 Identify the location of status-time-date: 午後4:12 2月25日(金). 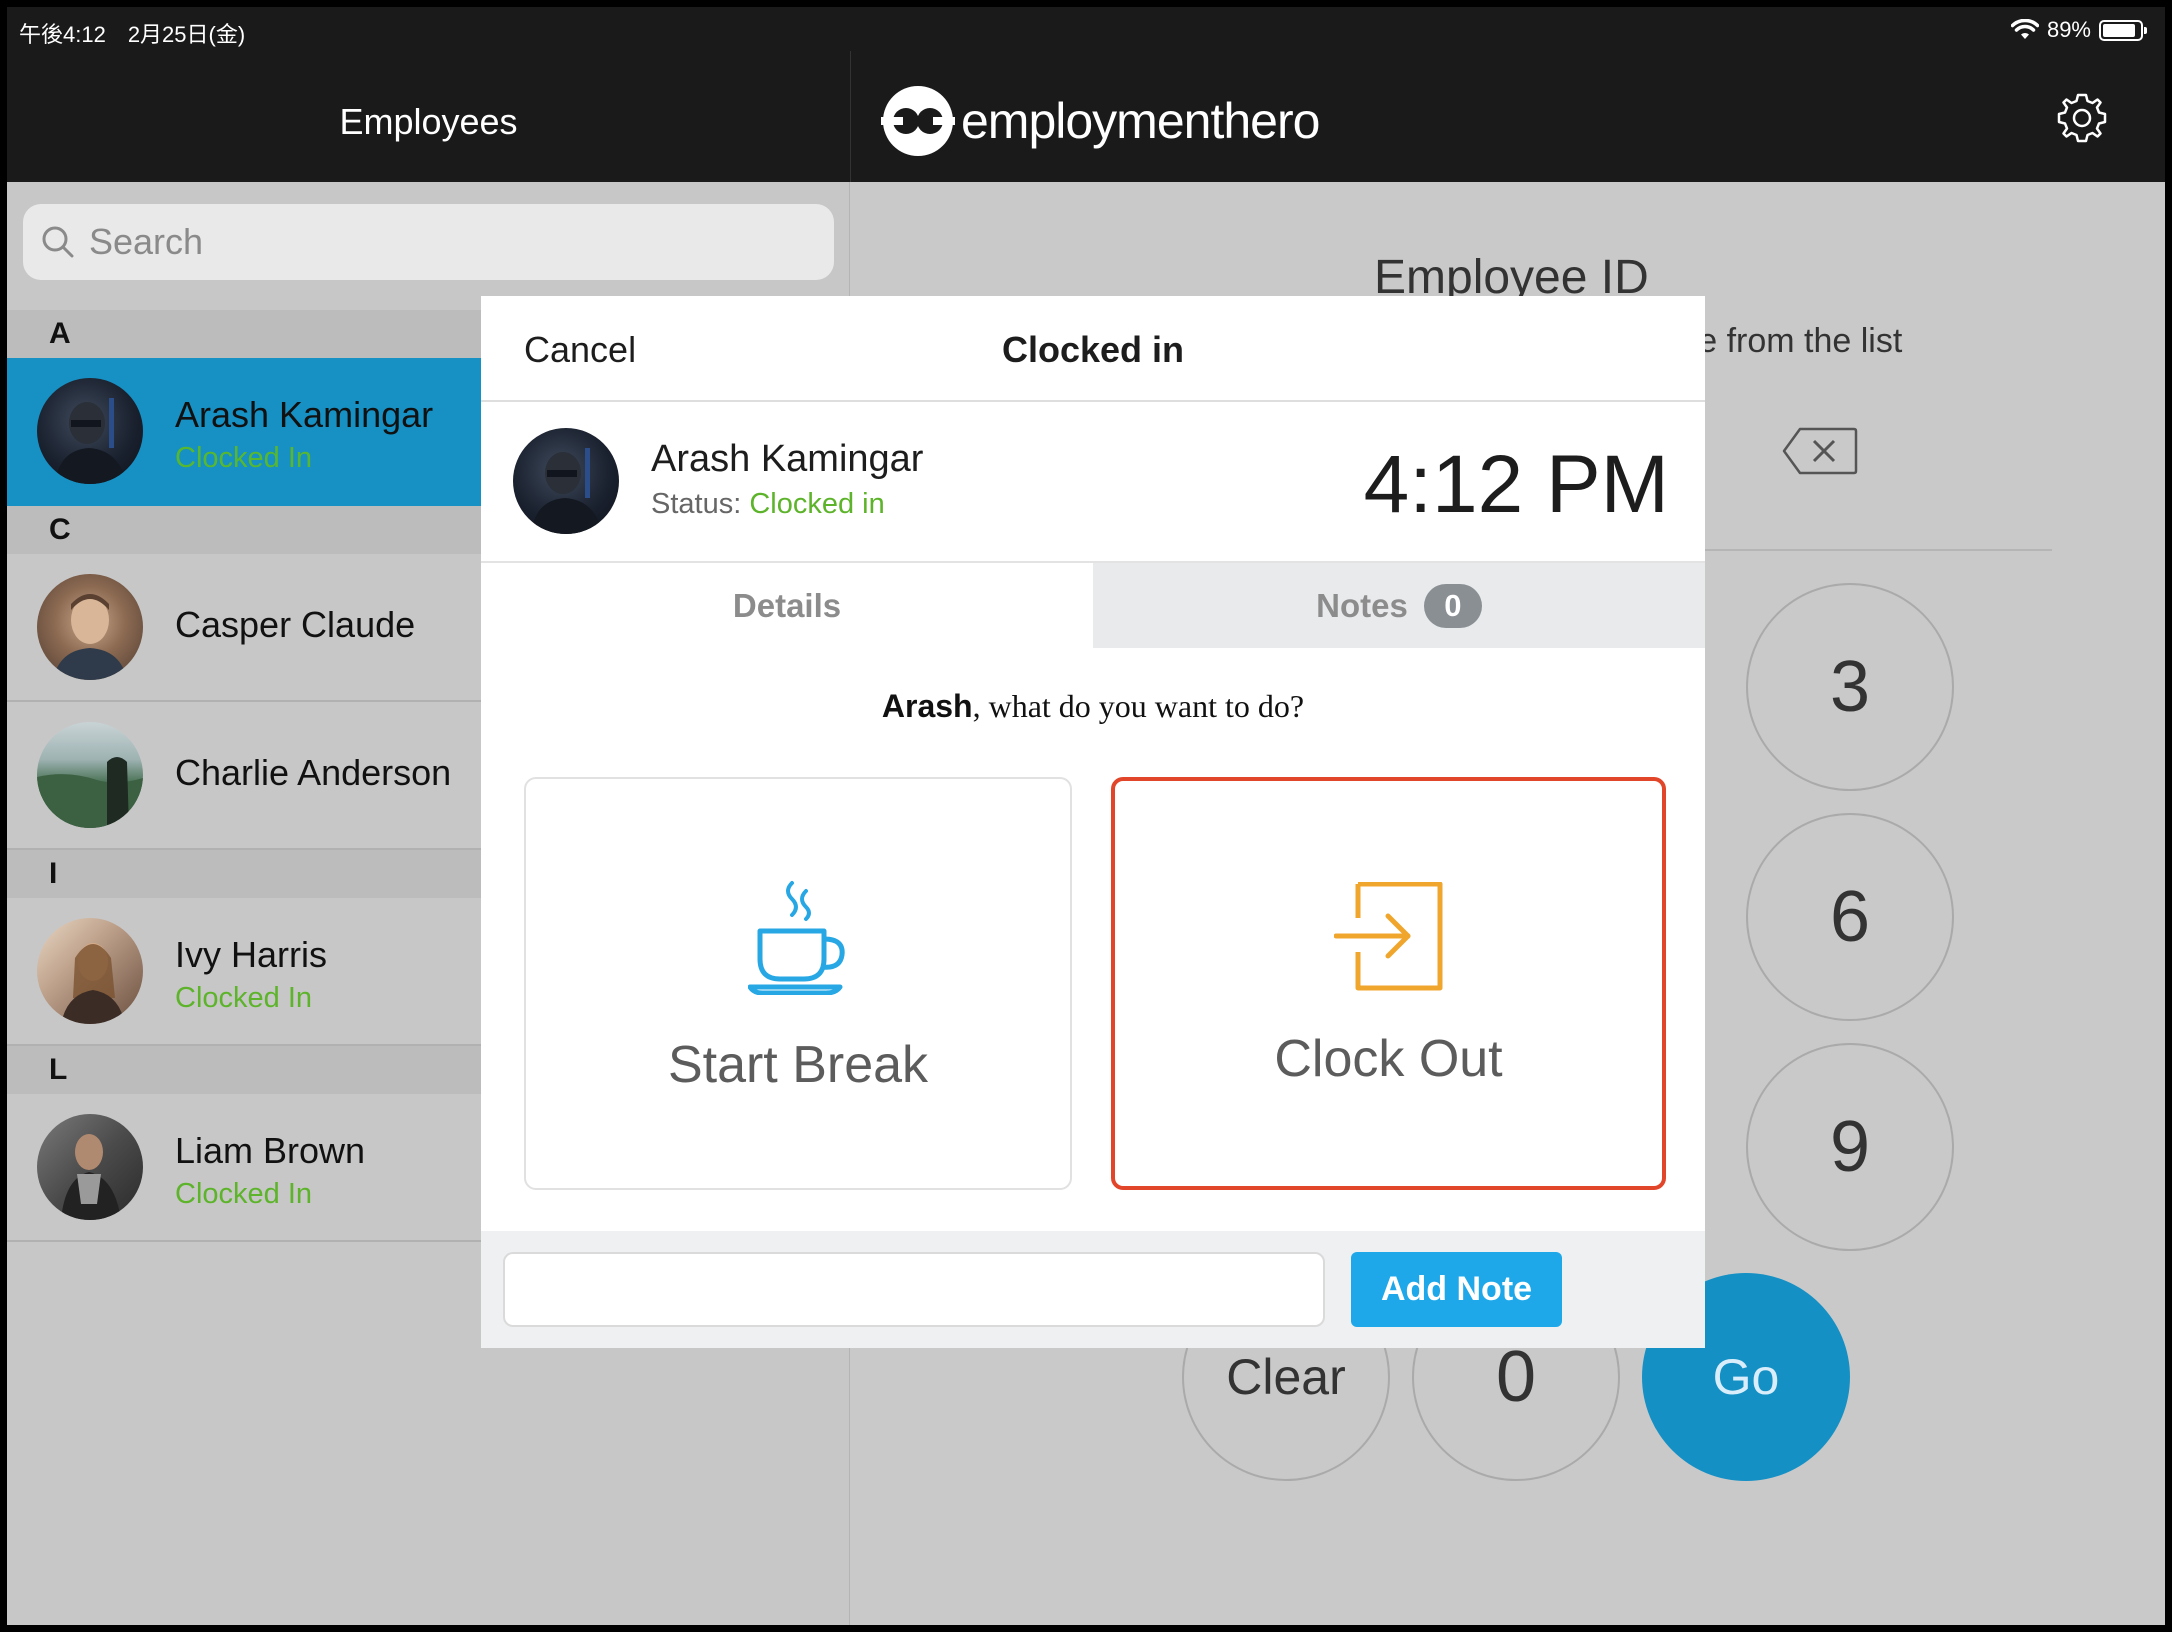
(132, 34).